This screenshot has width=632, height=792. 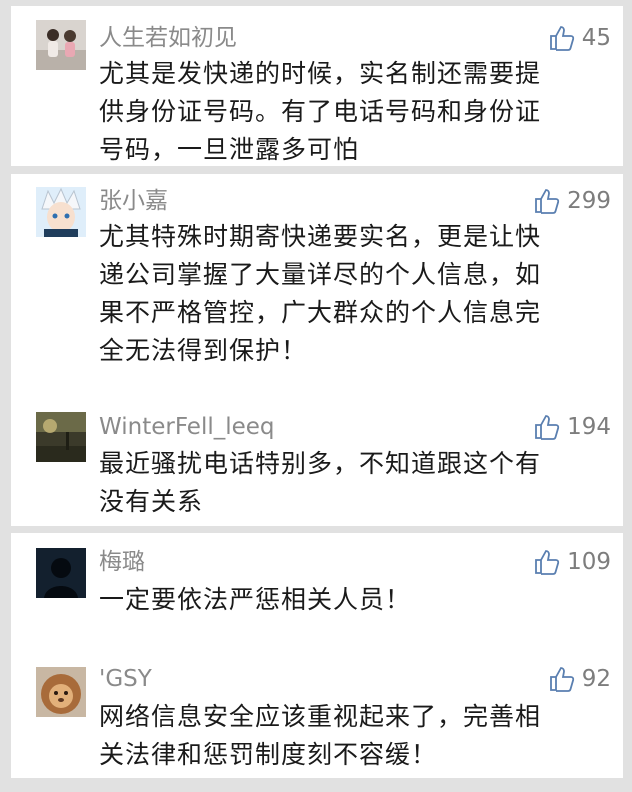 I want to click on username: 'GSY, so click(x=125, y=679).